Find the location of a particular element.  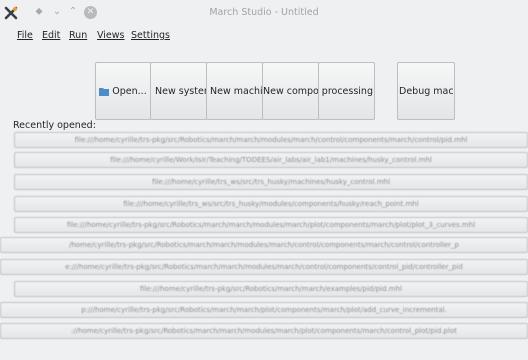

new-machine-button-label: New machine is located at coordinates (236, 91).